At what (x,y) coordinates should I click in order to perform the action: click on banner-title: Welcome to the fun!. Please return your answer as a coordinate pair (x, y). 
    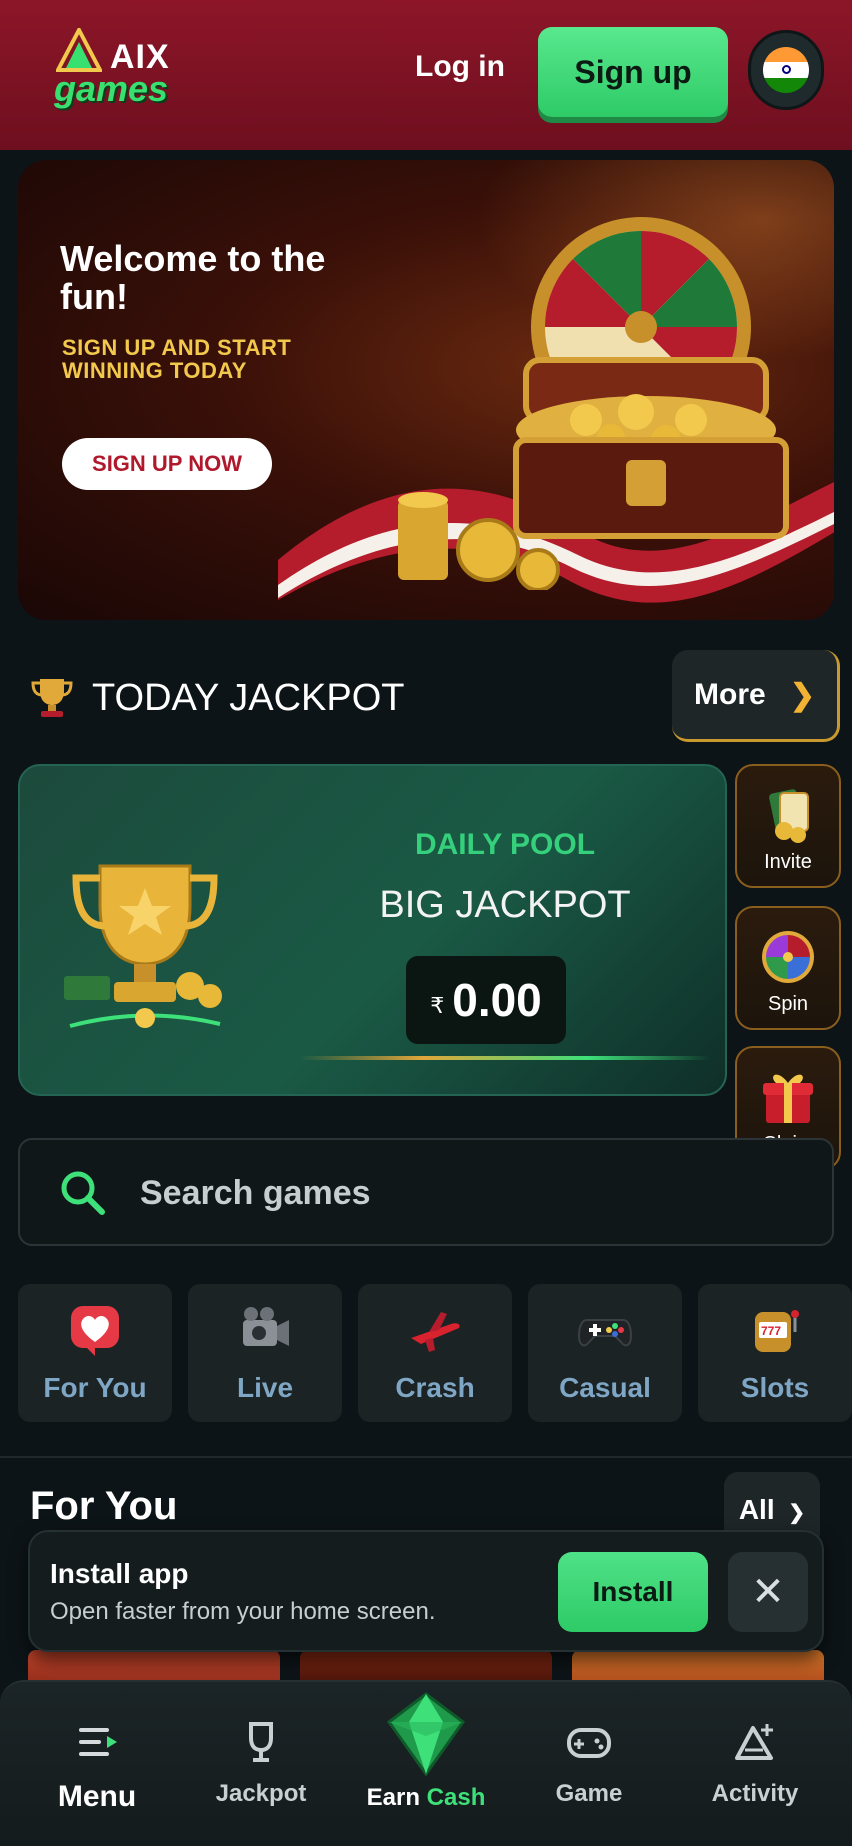
    Looking at the image, I should click on (193, 277).